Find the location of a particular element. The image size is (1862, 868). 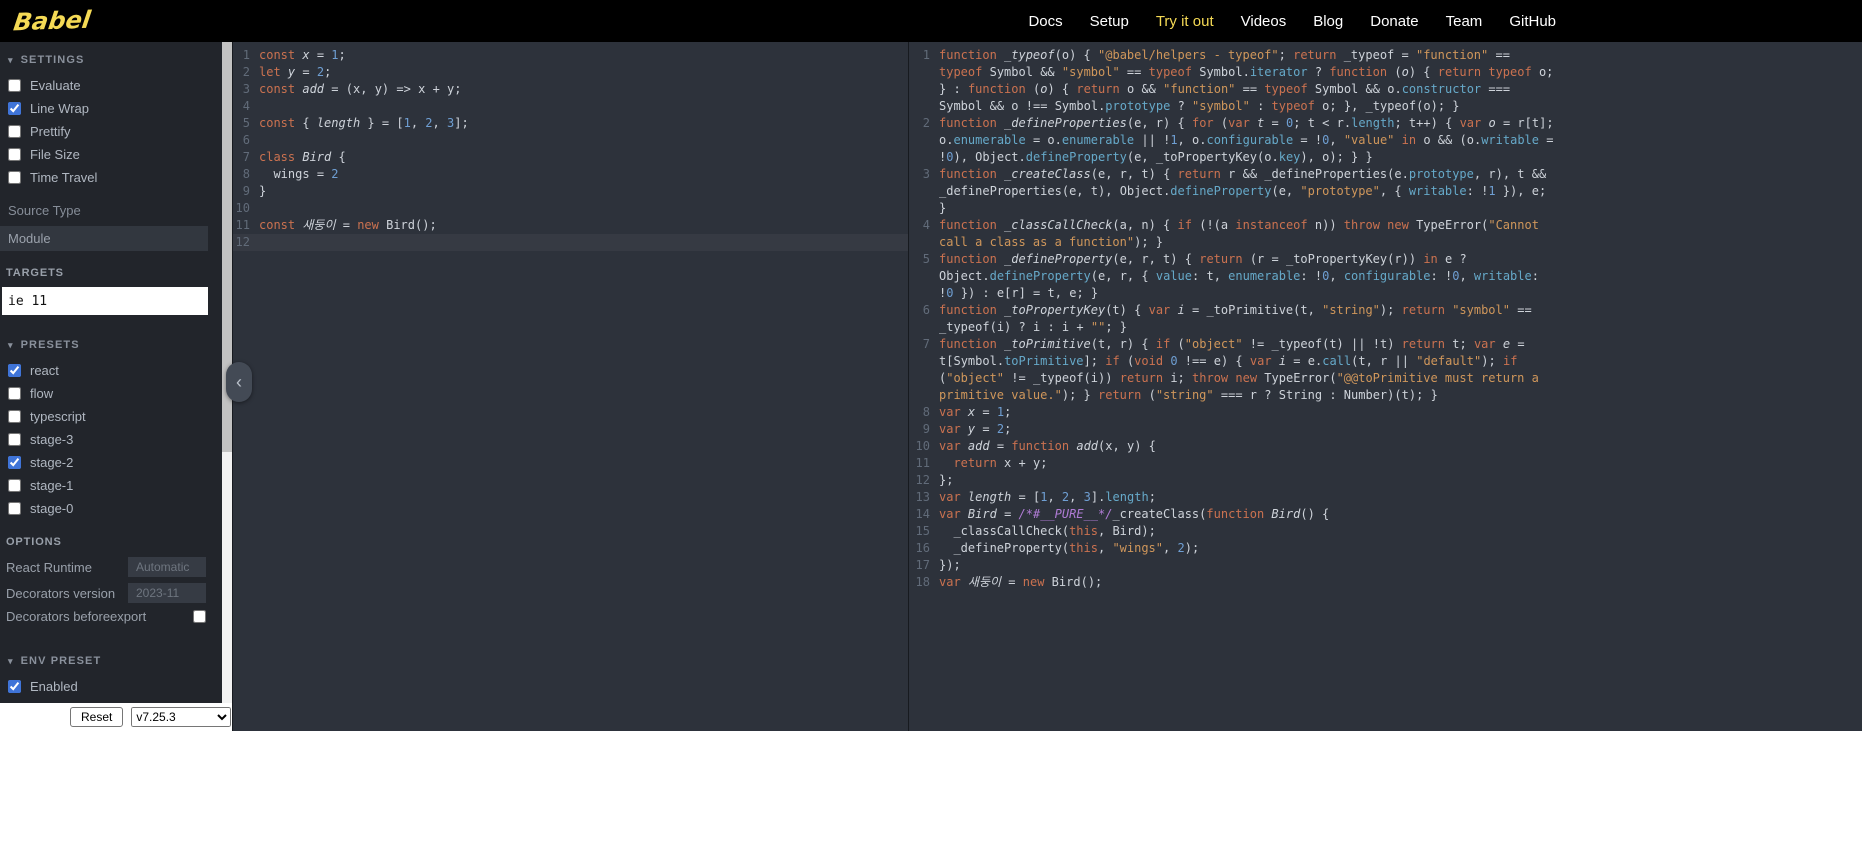

nav-link-docs: Docs is located at coordinates (1045, 21).